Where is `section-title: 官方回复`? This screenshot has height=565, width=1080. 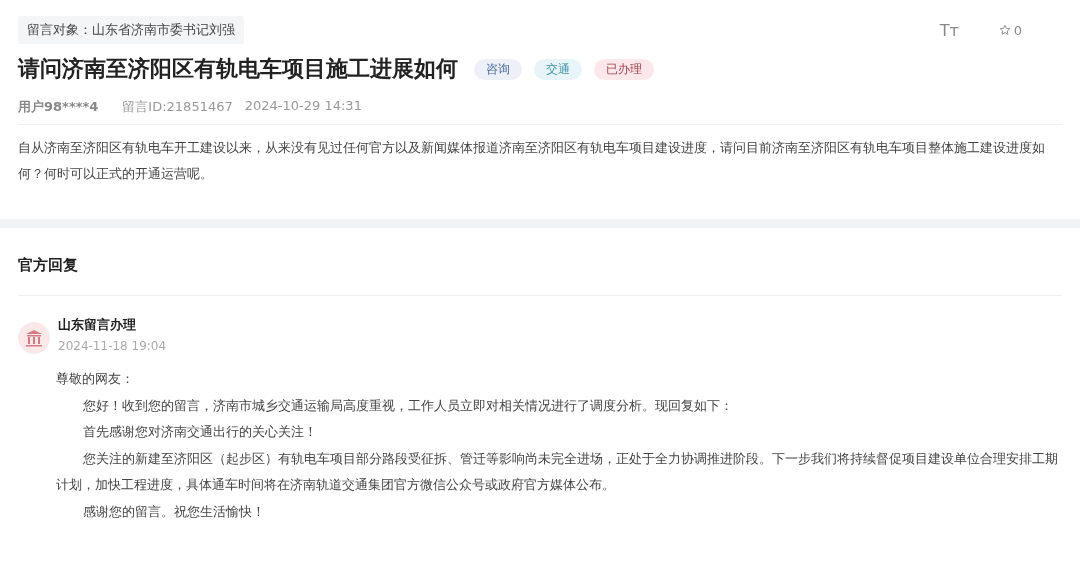
section-title: 官方回复 is located at coordinates (540, 262).